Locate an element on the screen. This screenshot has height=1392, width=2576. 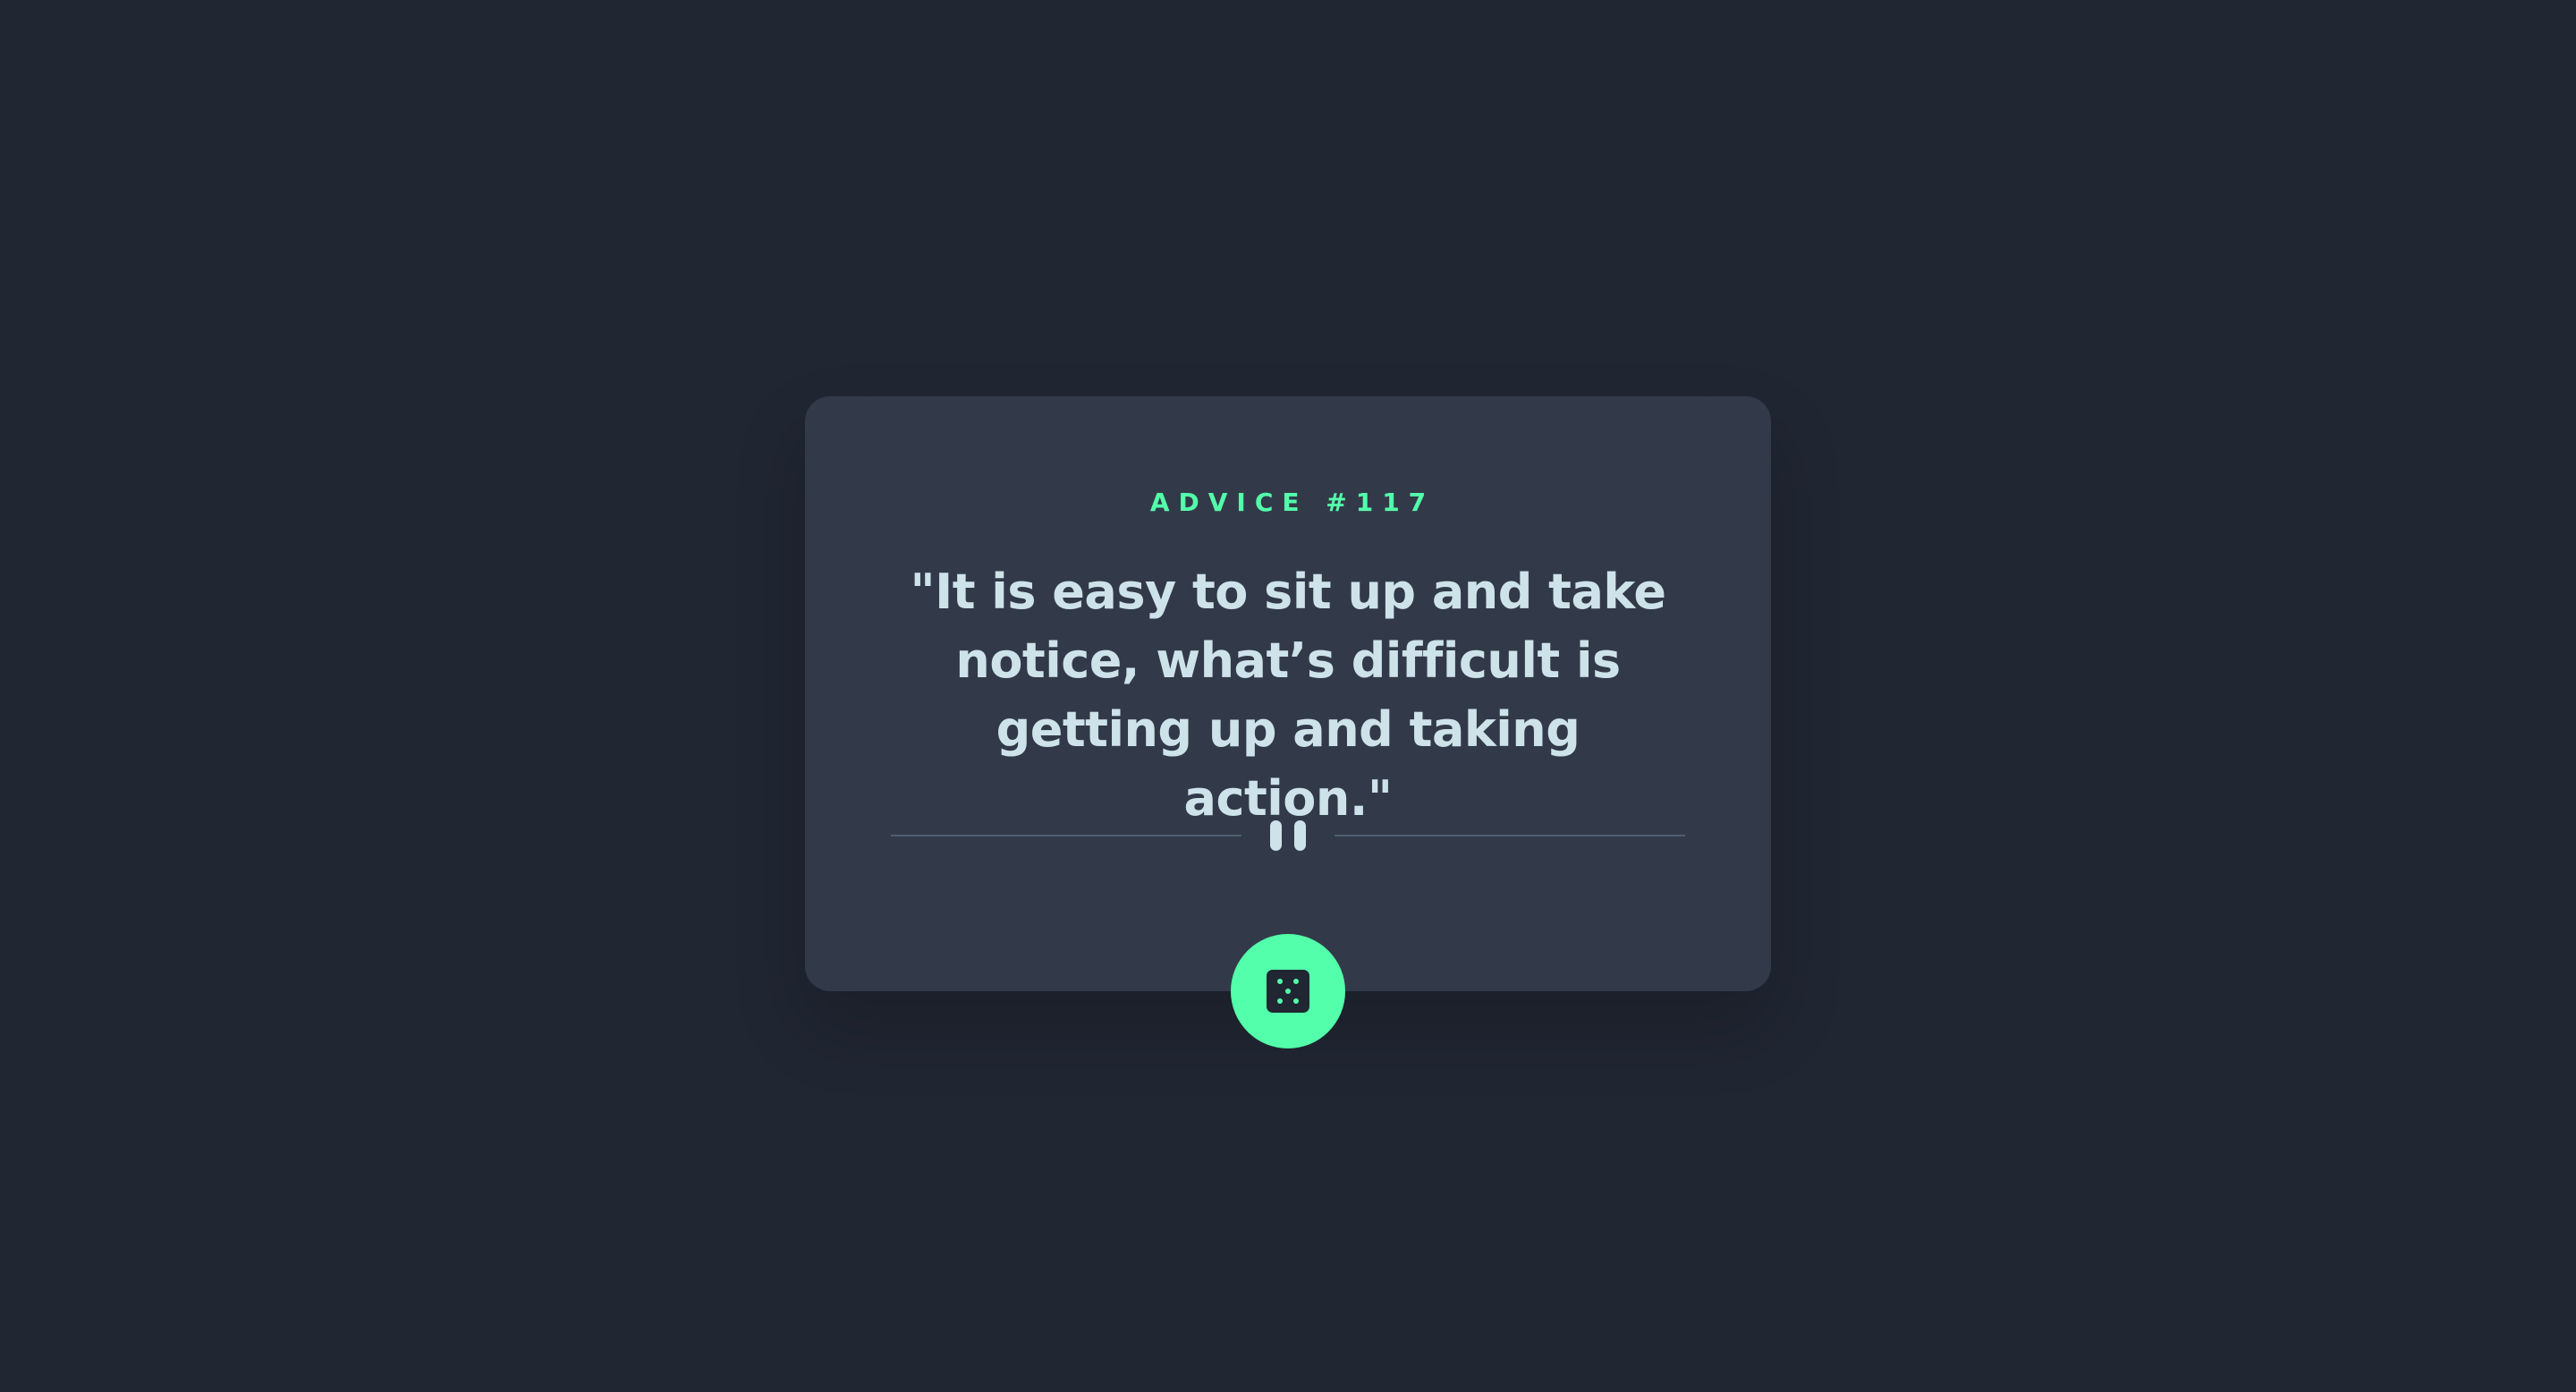
pause-bar-right is located at coordinates (1300, 835).